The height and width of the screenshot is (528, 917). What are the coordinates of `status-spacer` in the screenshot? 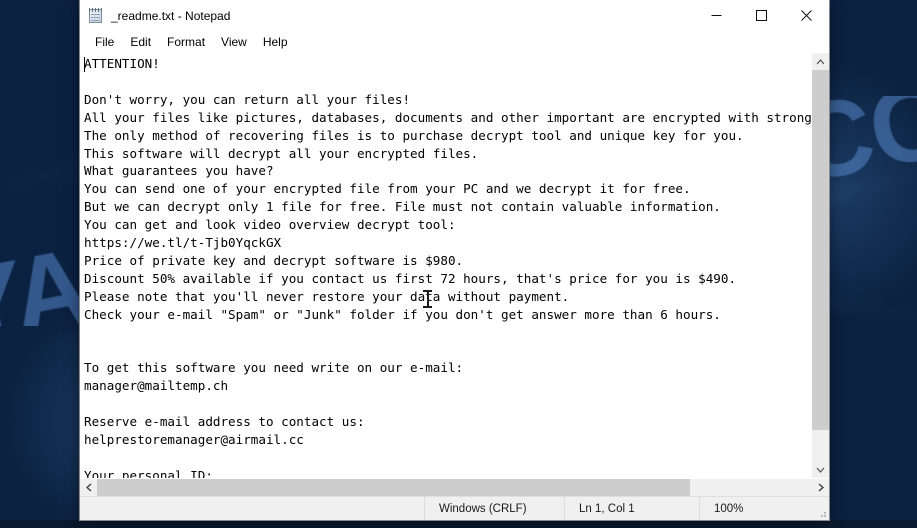 It's located at (252, 508).